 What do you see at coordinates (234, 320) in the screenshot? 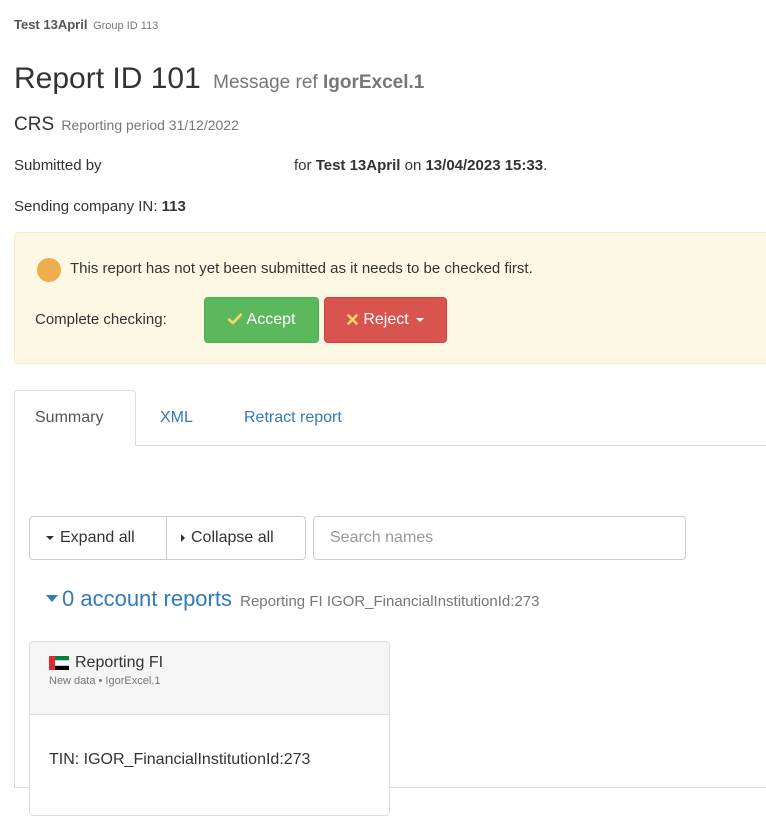
I see `checkmark-icon` at bounding box center [234, 320].